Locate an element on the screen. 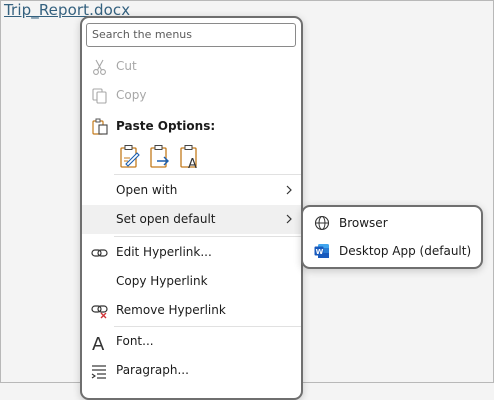 Image resolution: width=494 pixels, height=400 pixels. submenu-item-desktop-app: W Desktop App (default) is located at coordinates (392, 251).